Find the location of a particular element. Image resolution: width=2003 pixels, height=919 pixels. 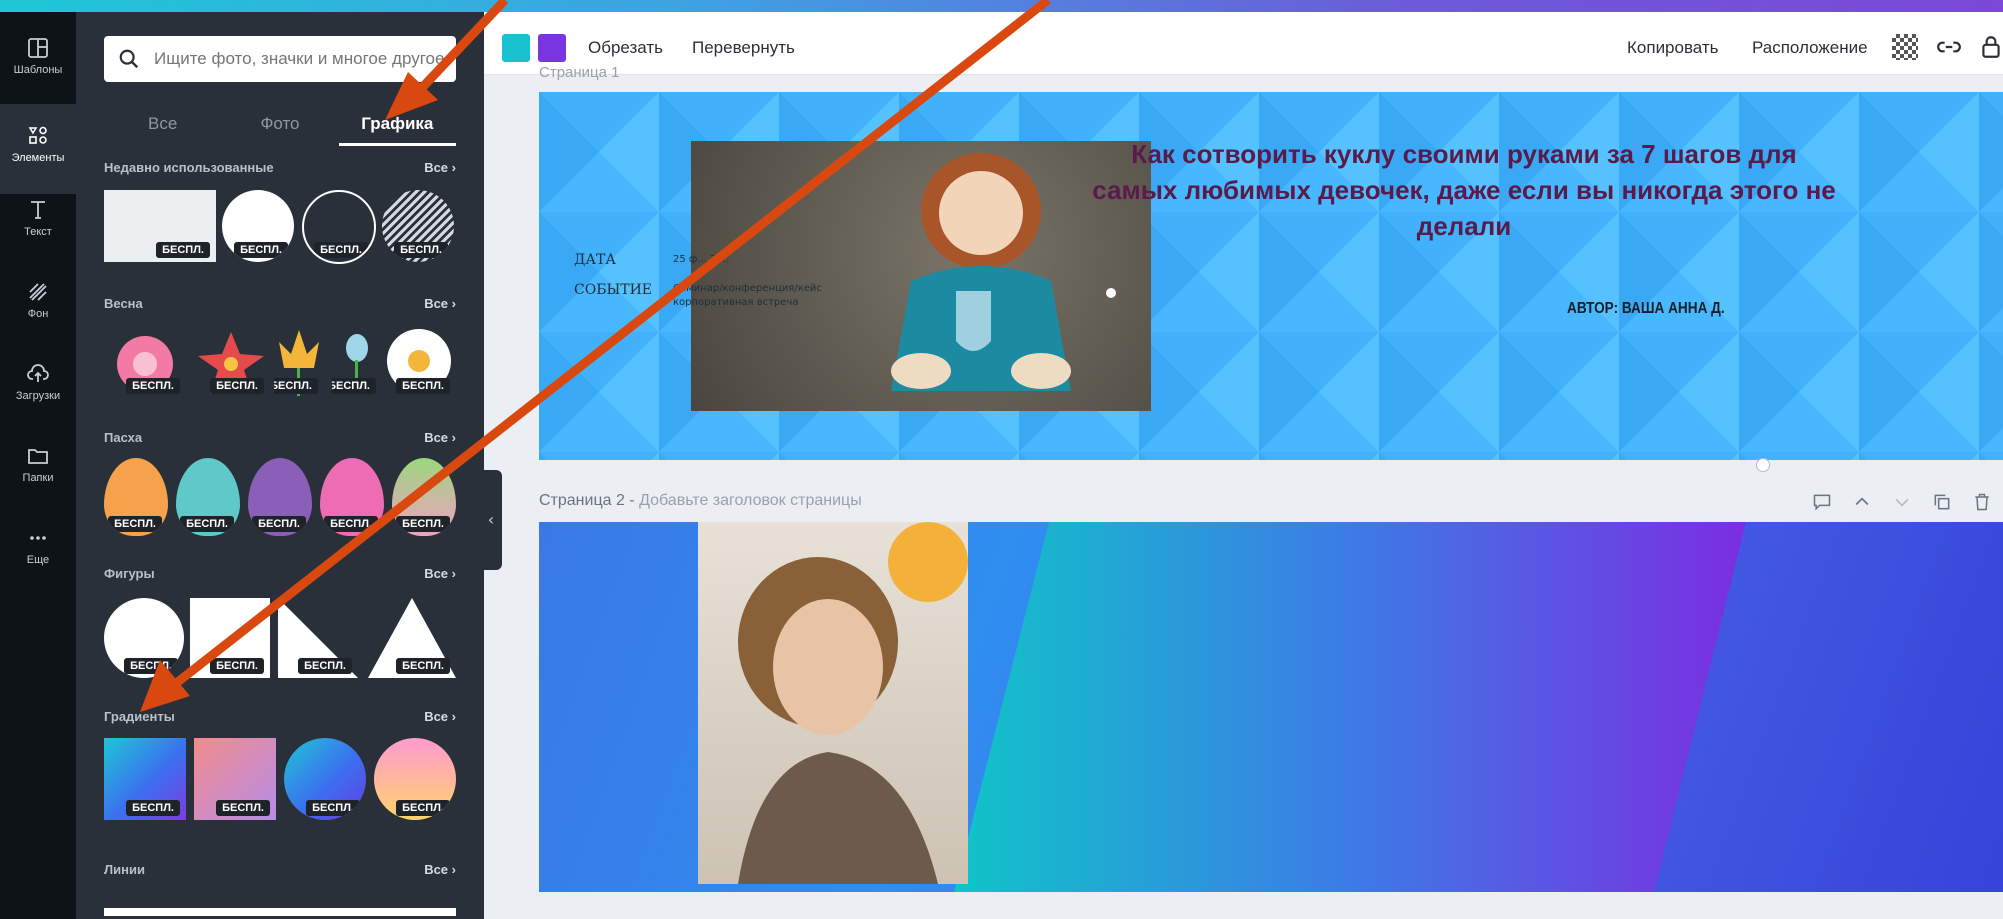

selection-dot is located at coordinates (1111, 293).